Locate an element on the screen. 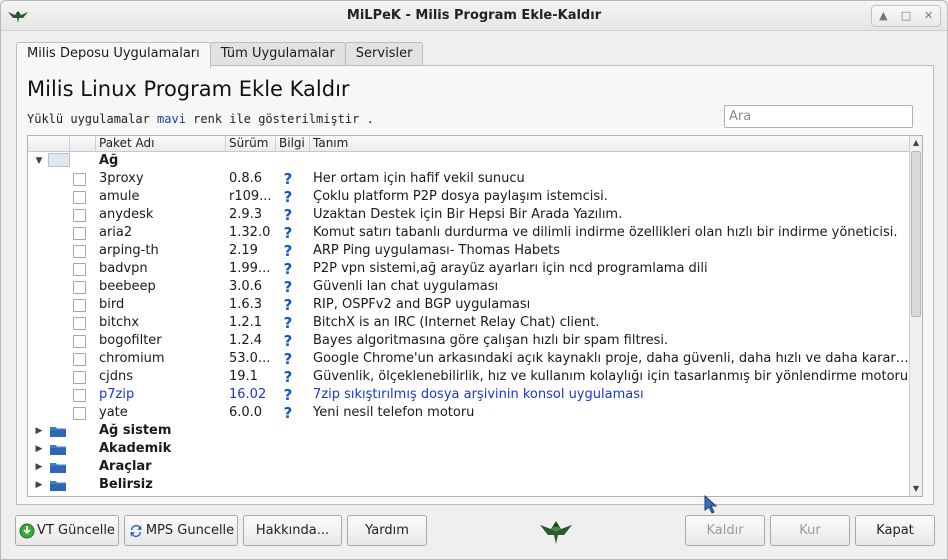 This screenshot has width=948, height=560. maximize-icon: □ is located at coordinates (906, 16).